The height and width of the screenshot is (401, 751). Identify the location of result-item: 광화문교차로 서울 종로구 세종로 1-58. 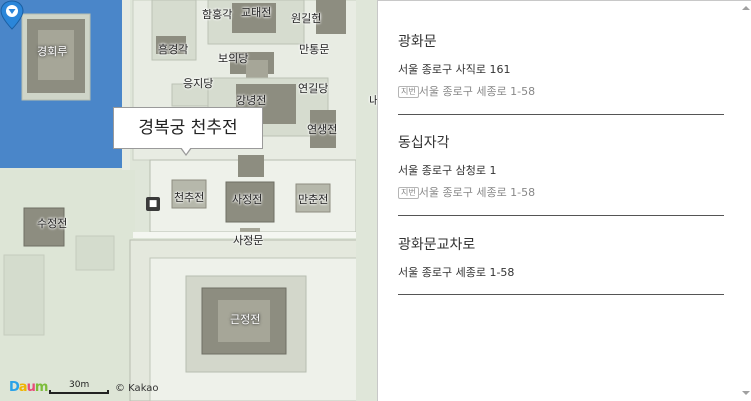
(561, 258).